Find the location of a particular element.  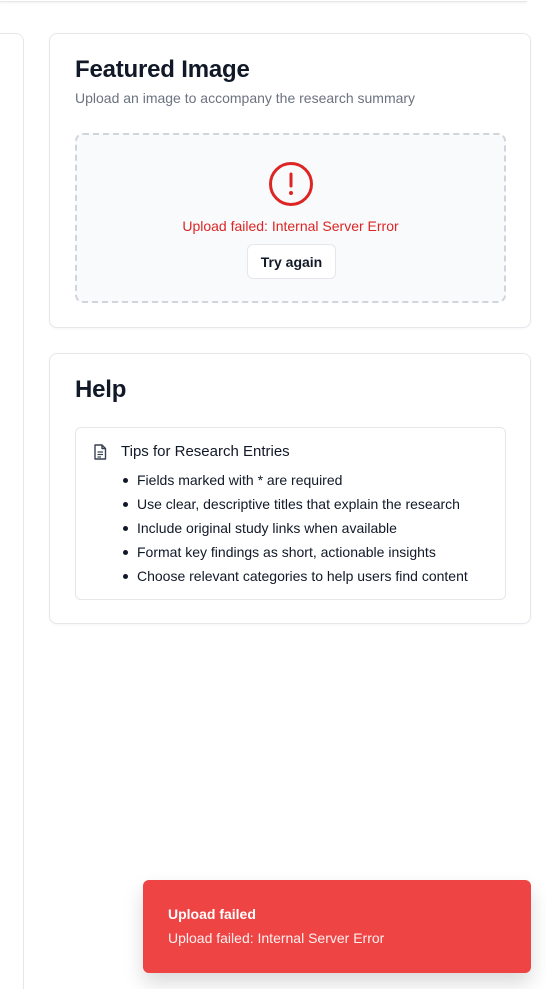

try-again-button: Try again is located at coordinates (291, 261).